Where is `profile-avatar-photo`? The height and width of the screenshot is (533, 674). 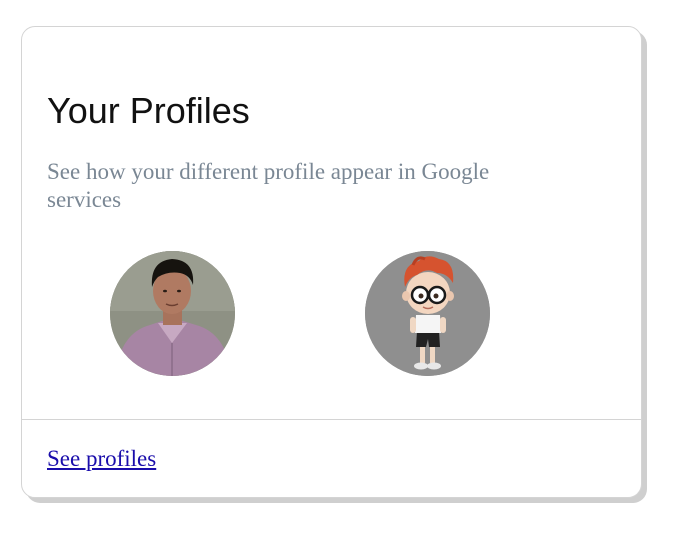 profile-avatar-photo is located at coordinates (172, 313).